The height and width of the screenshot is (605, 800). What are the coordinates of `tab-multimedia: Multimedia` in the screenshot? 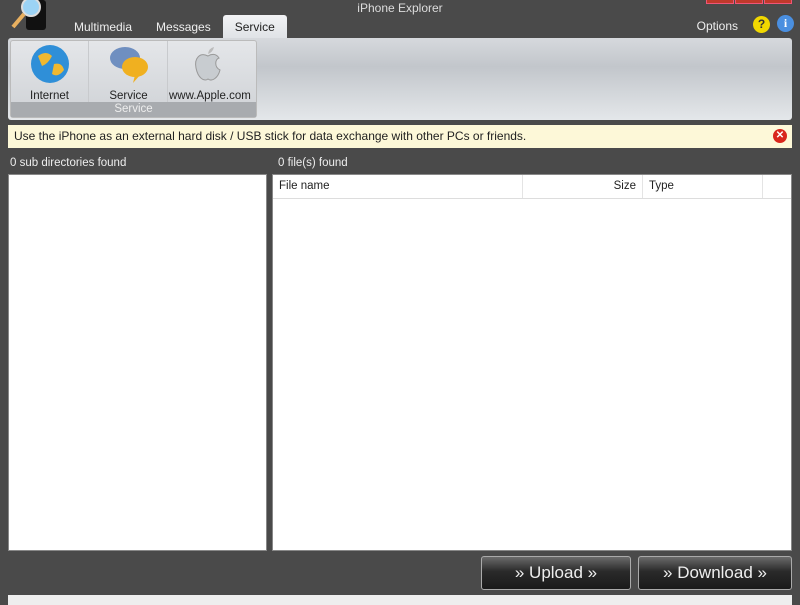 It's located at (103, 27).